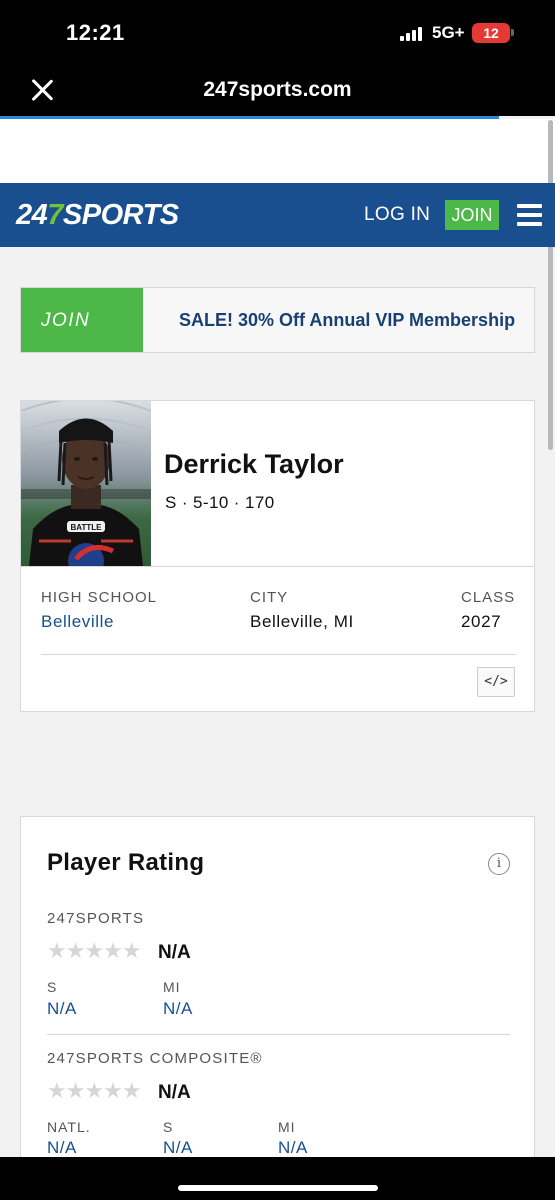 The image size is (555, 1200). I want to click on battery-icon: 12, so click(491, 33).